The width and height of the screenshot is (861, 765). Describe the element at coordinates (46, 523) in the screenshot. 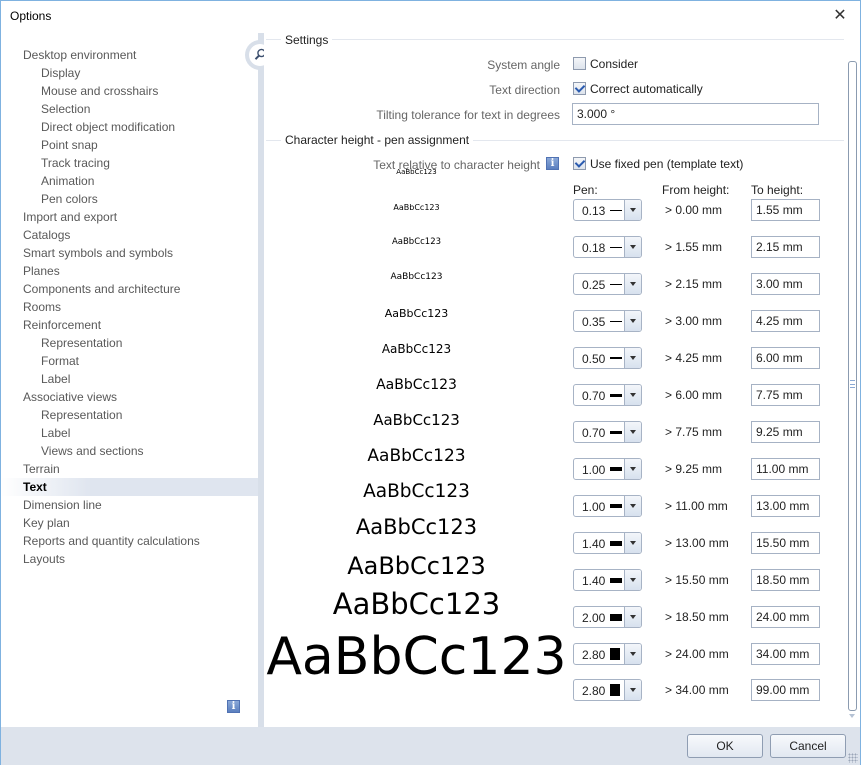

I see `sidebar-item: Key plan` at that location.